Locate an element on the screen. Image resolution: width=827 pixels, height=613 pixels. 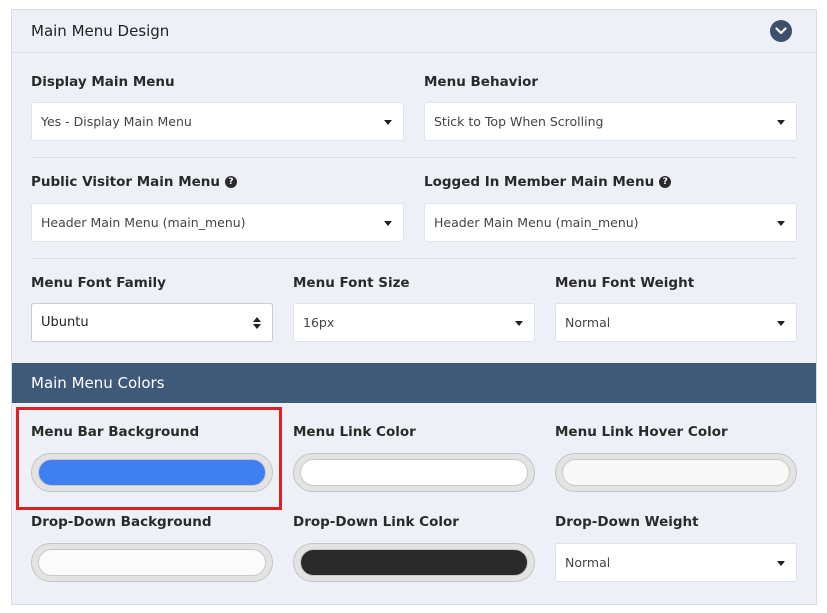
dropdown-background-label: Drop-Down Background is located at coordinates (121, 522).